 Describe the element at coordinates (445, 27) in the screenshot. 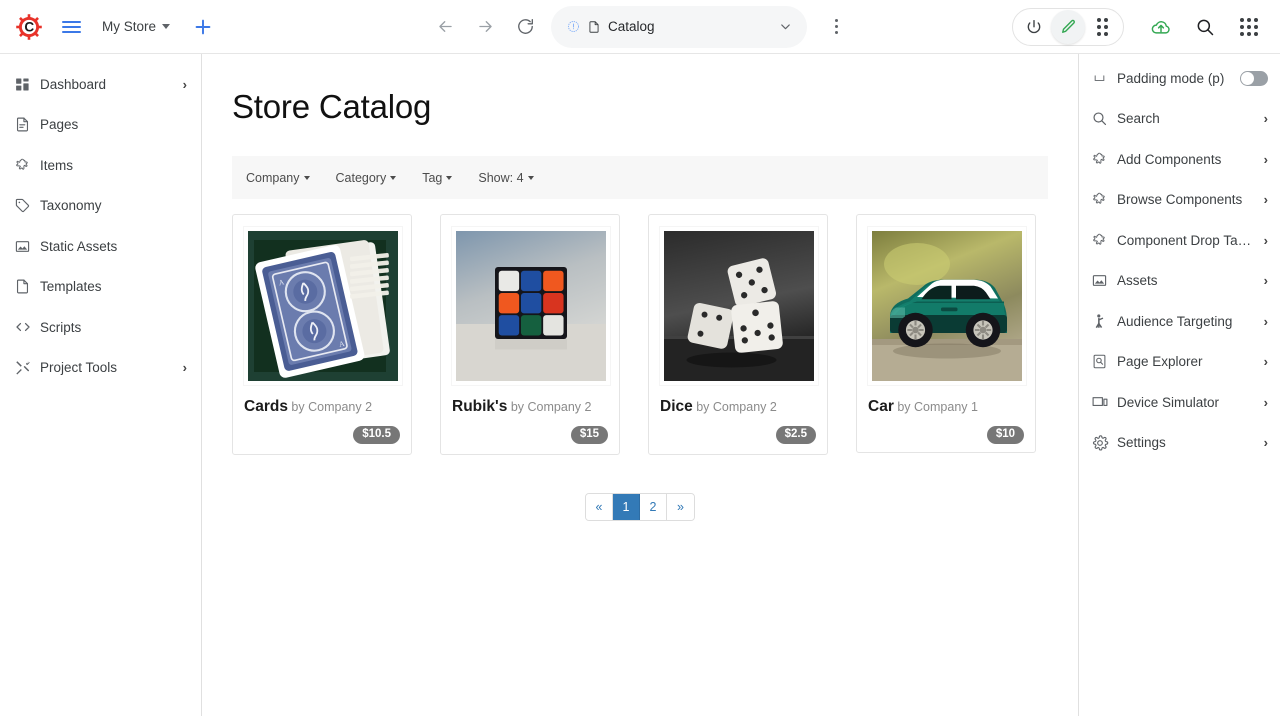

I see `arrow-left-icon` at that location.